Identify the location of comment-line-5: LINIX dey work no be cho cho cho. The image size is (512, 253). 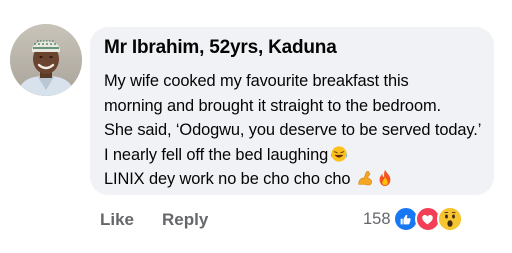
(297, 179).